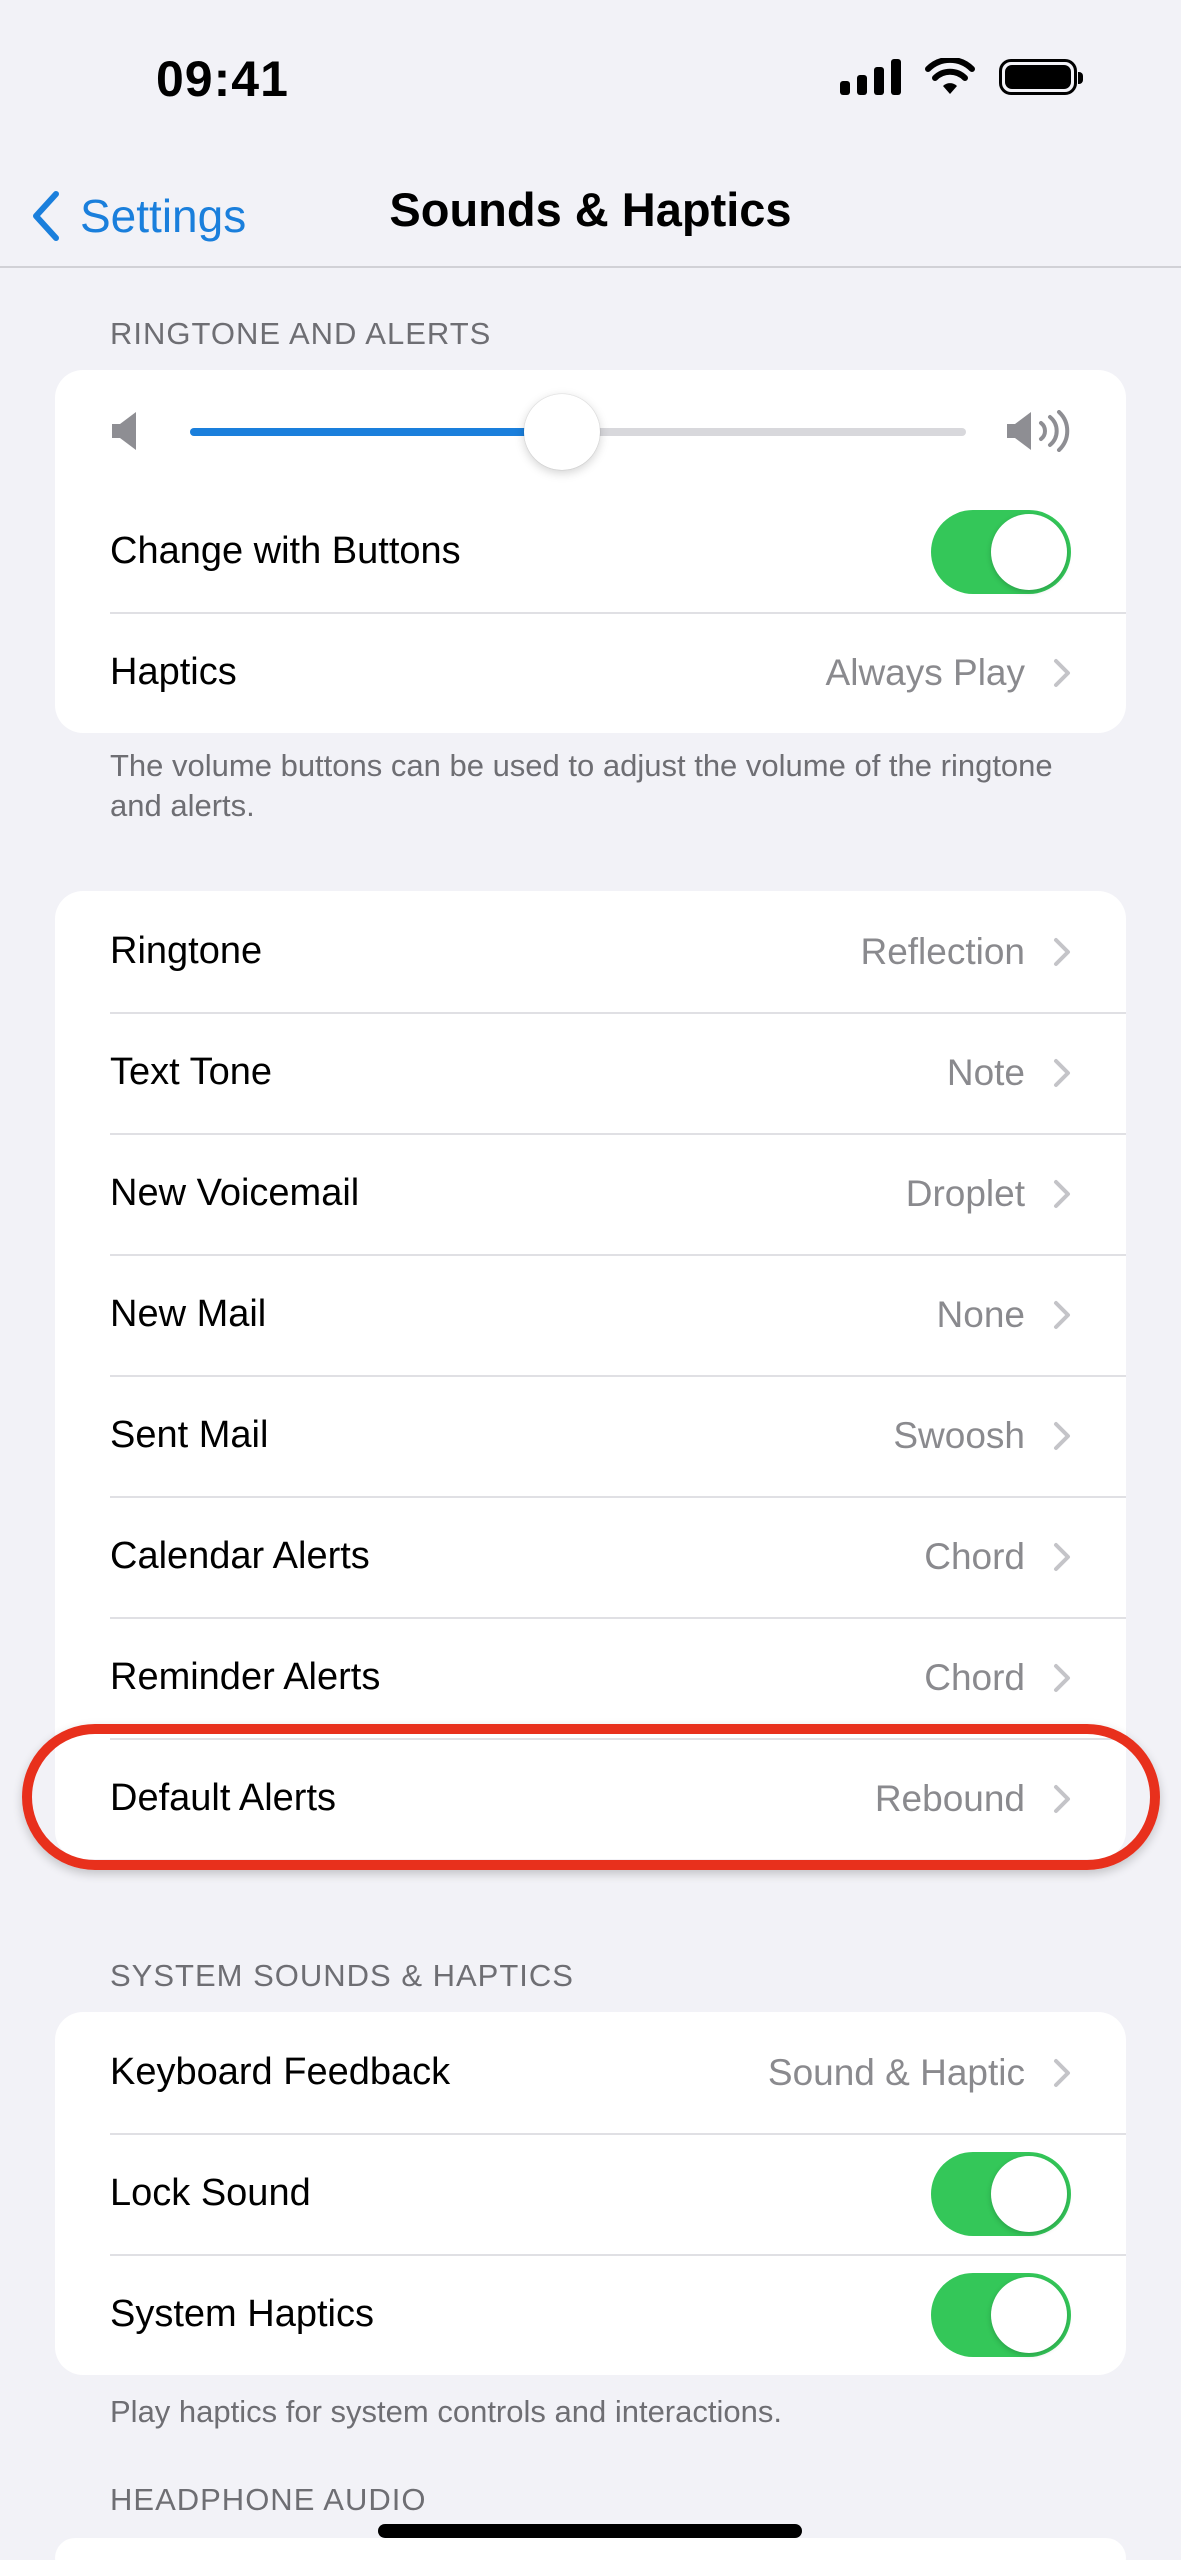 Image resolution: width=1181 pixels, height=2560 pixels. What do you see at coordinates (301, 333) in the screenshot?
I see `section-header-ringtone-alerts: RINGTONE AND ALERTS` at bounding box center [301, 333].